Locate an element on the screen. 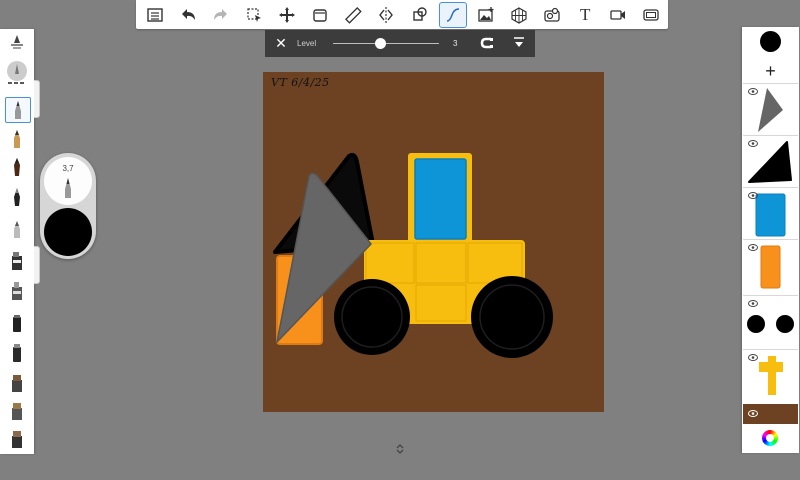  brush-preview-icon is located at coordinates (17, 72).